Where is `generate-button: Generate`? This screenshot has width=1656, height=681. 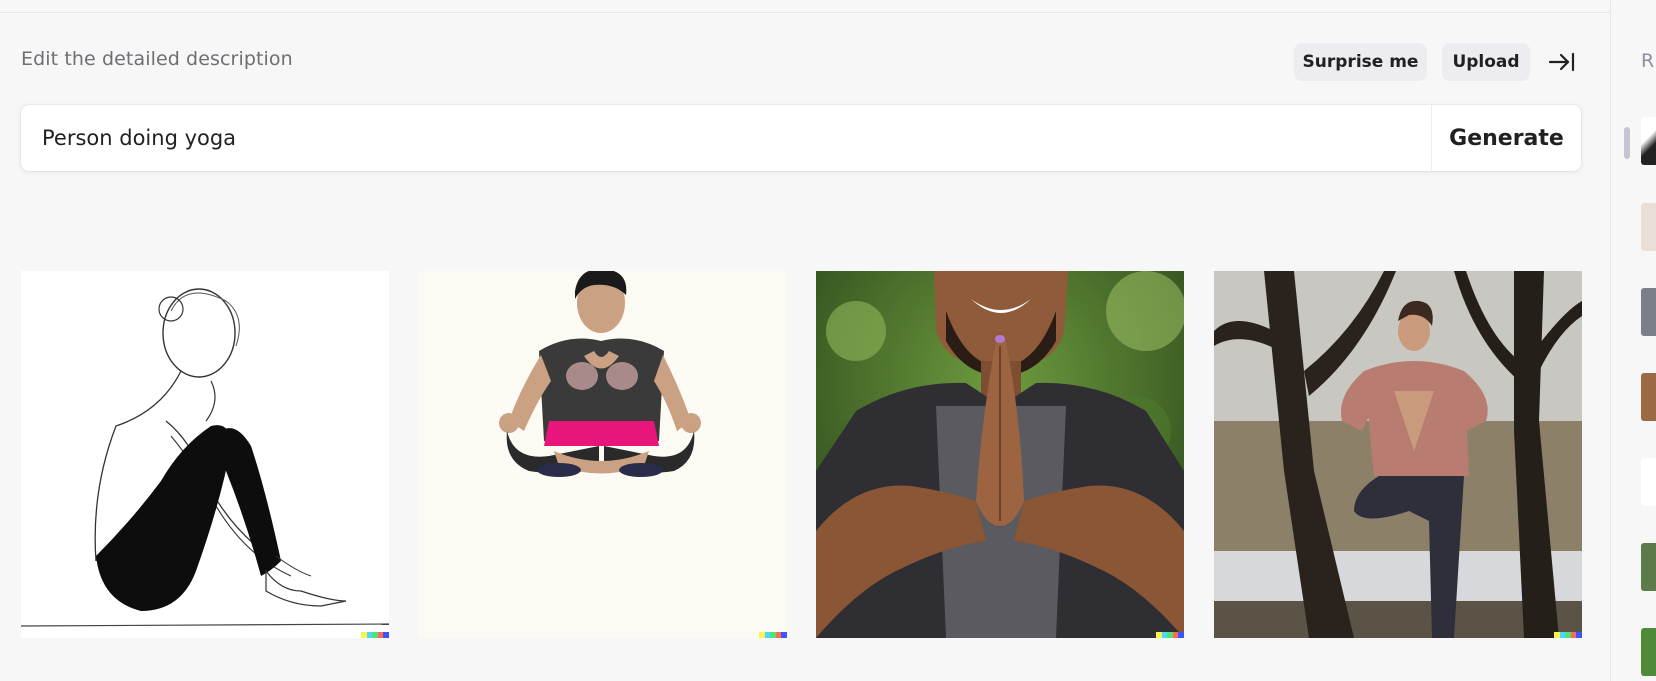 generate-button: Generate is located at coordinates (1506, 138).